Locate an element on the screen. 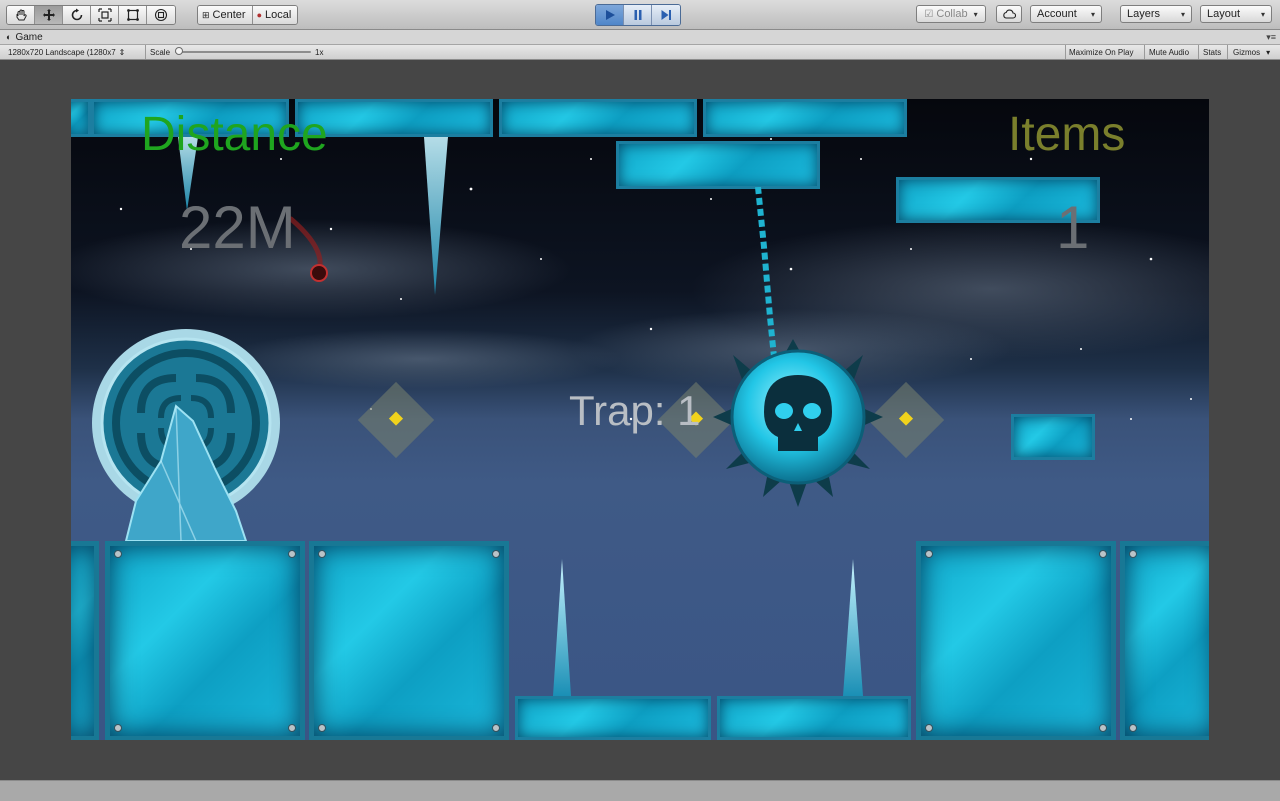  play-icon is located at coordinates (610, 15).